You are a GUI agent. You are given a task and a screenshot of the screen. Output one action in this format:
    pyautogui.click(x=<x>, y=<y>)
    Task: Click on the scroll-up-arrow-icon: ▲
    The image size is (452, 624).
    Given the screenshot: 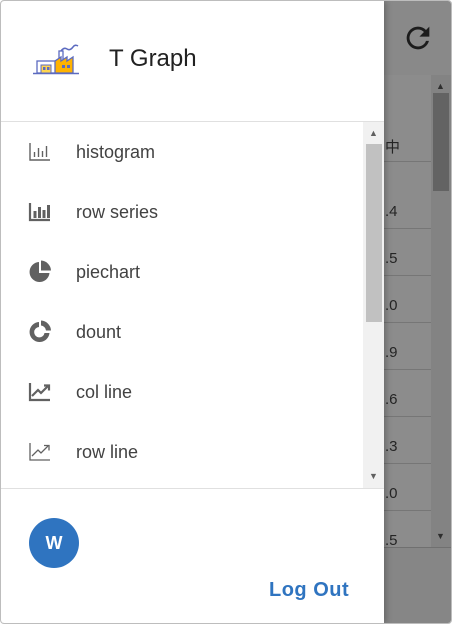 What is the action you would take?
    pyautogui.click(x=373, y=133)
    